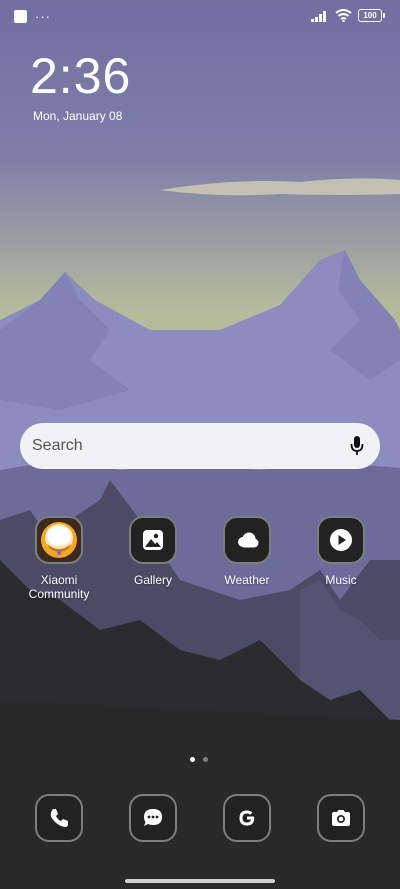 Image resolution: width=400 pixels, height=889 pixels. Describe the element at coordinates (200, 818) in the screenshot. I see `dock` at that location.